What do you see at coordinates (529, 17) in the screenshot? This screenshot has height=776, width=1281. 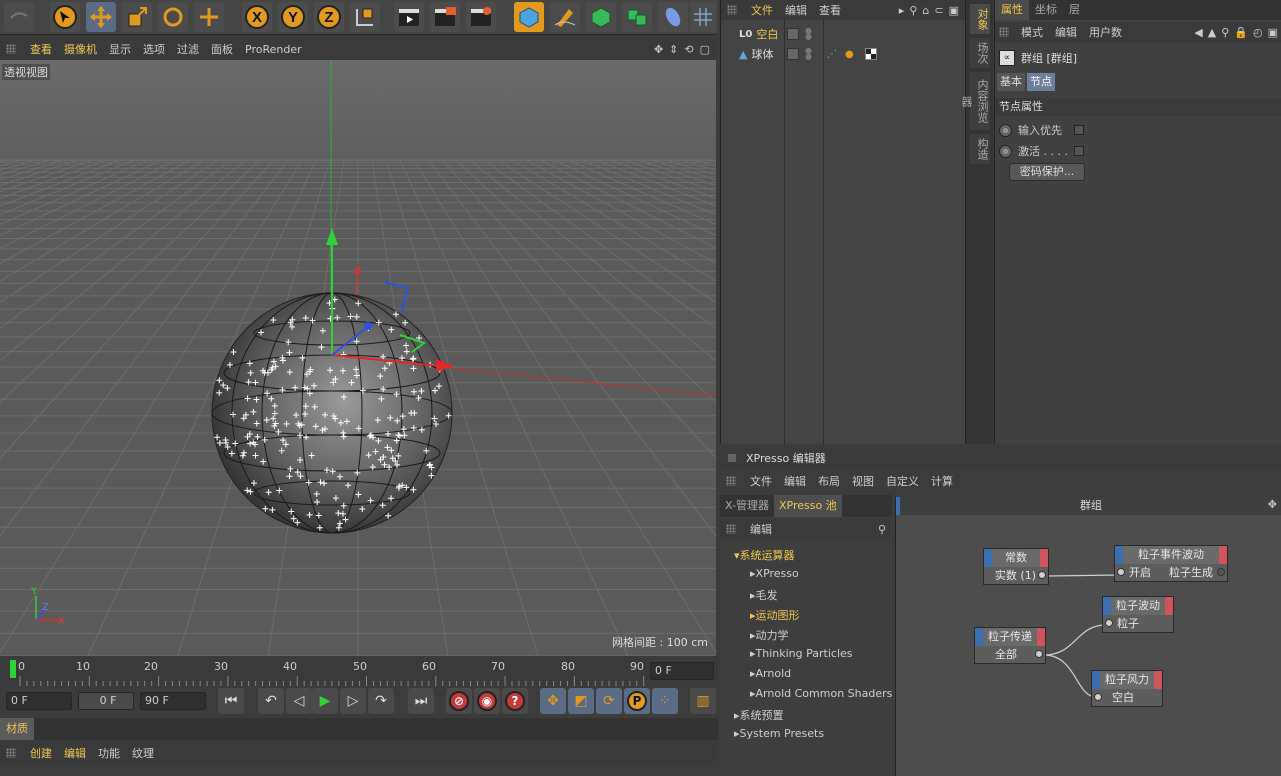 I see `cube-object-button` at bounding box center [529, 17].